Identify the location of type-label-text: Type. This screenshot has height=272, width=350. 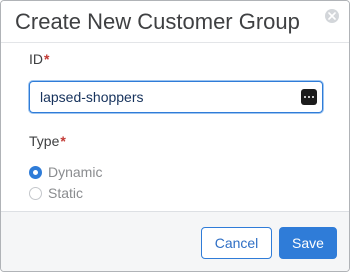
(44, 141).